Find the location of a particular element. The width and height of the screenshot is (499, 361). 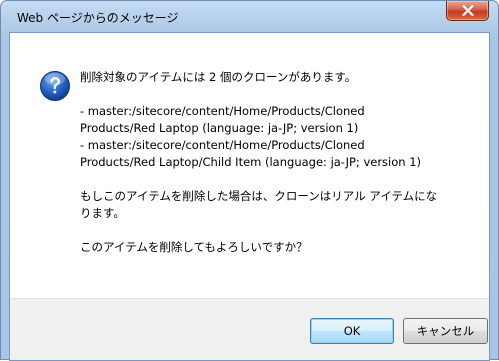

message-line: このアイテムを削除してもよろしいですか？ is located at coordinates (194, 247).